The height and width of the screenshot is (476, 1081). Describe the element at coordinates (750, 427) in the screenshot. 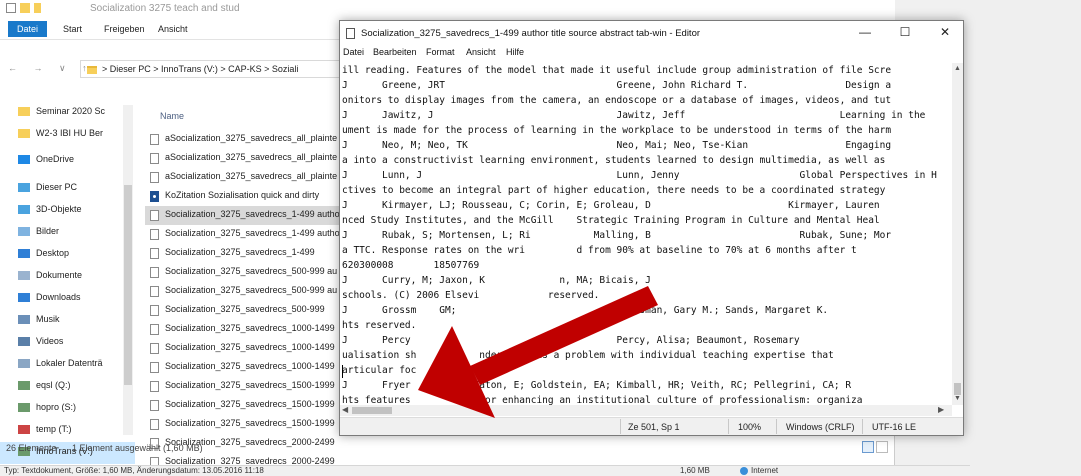

I see `zoom-level: 100%` at that location.